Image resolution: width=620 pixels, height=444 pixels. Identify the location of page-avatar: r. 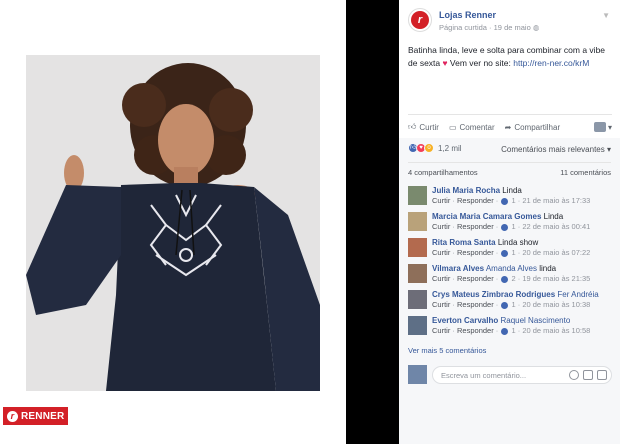
(420, 20).